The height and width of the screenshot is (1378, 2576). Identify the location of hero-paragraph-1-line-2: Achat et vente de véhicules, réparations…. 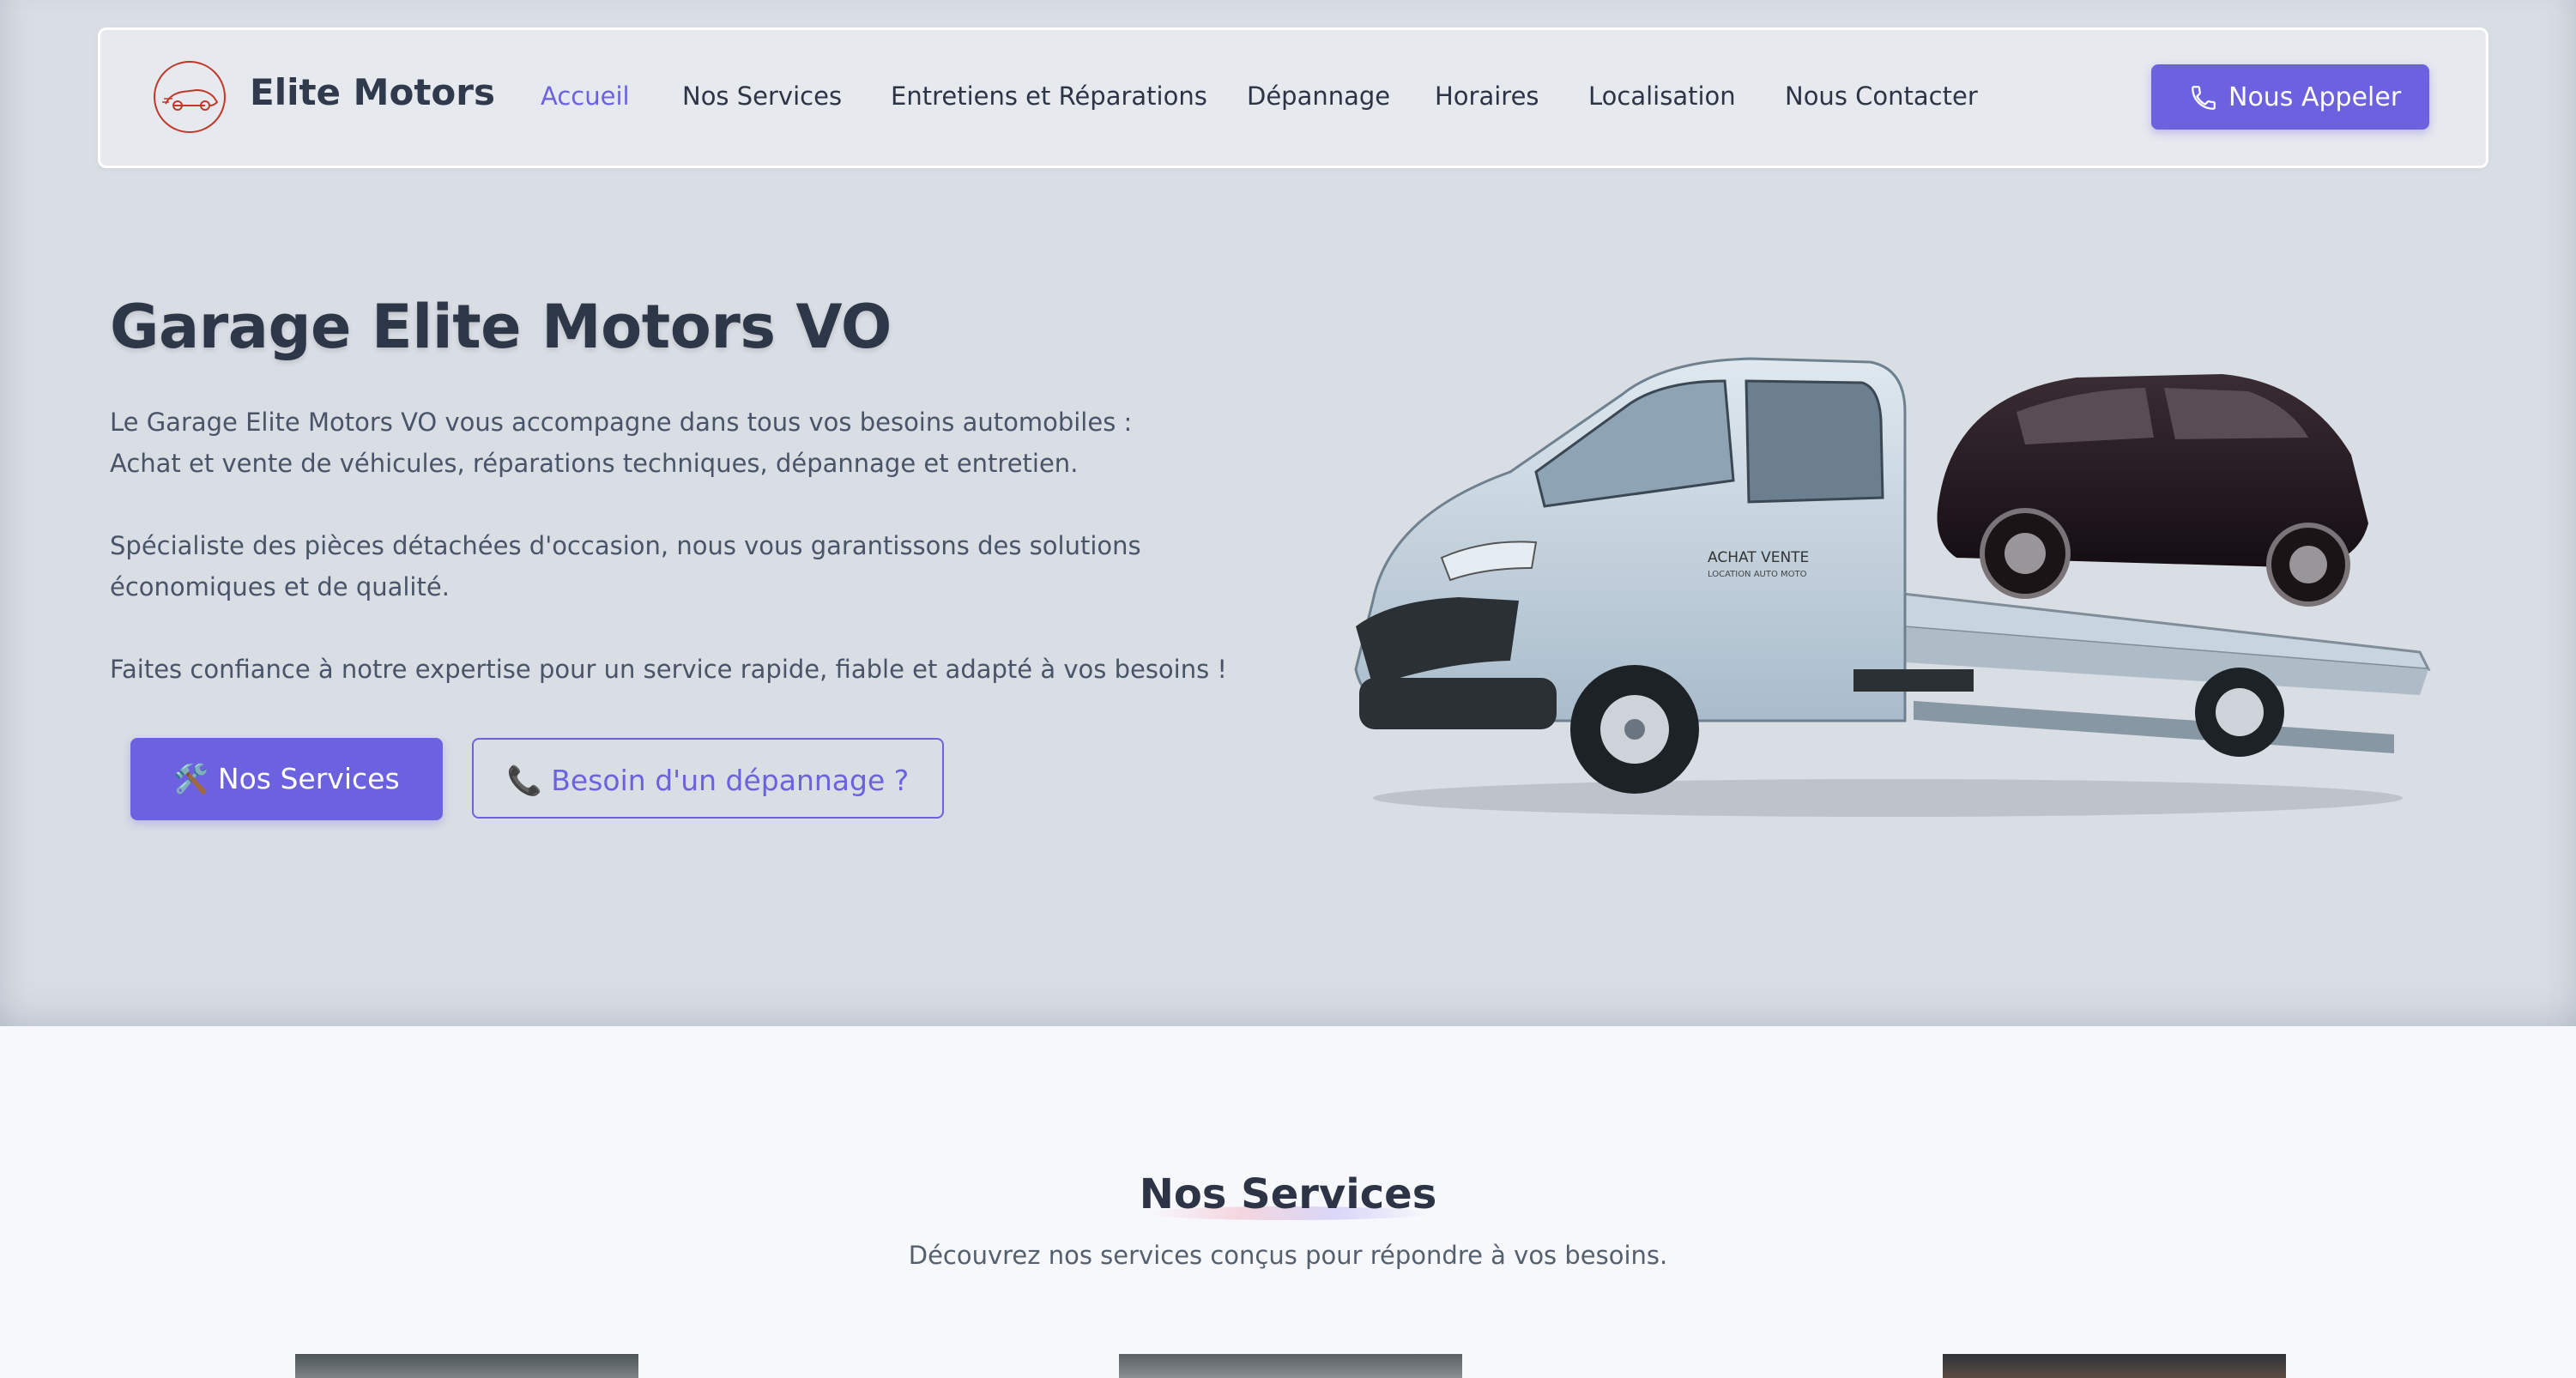
(594, 464).